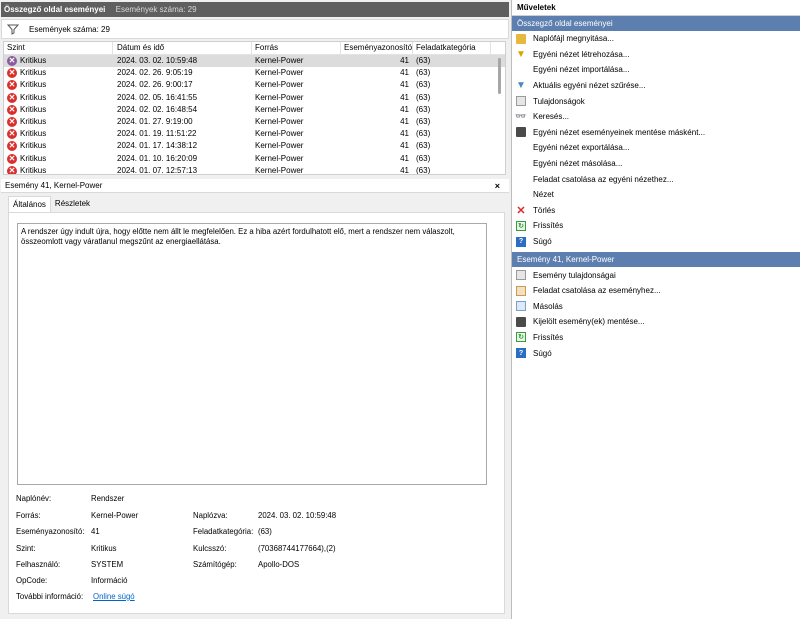 This screenshot has width=800, height=619. What do you see at coordinates (543, 195) in the screenshot?
I see `action-label: Nézet` at bounding box center [543, 195].